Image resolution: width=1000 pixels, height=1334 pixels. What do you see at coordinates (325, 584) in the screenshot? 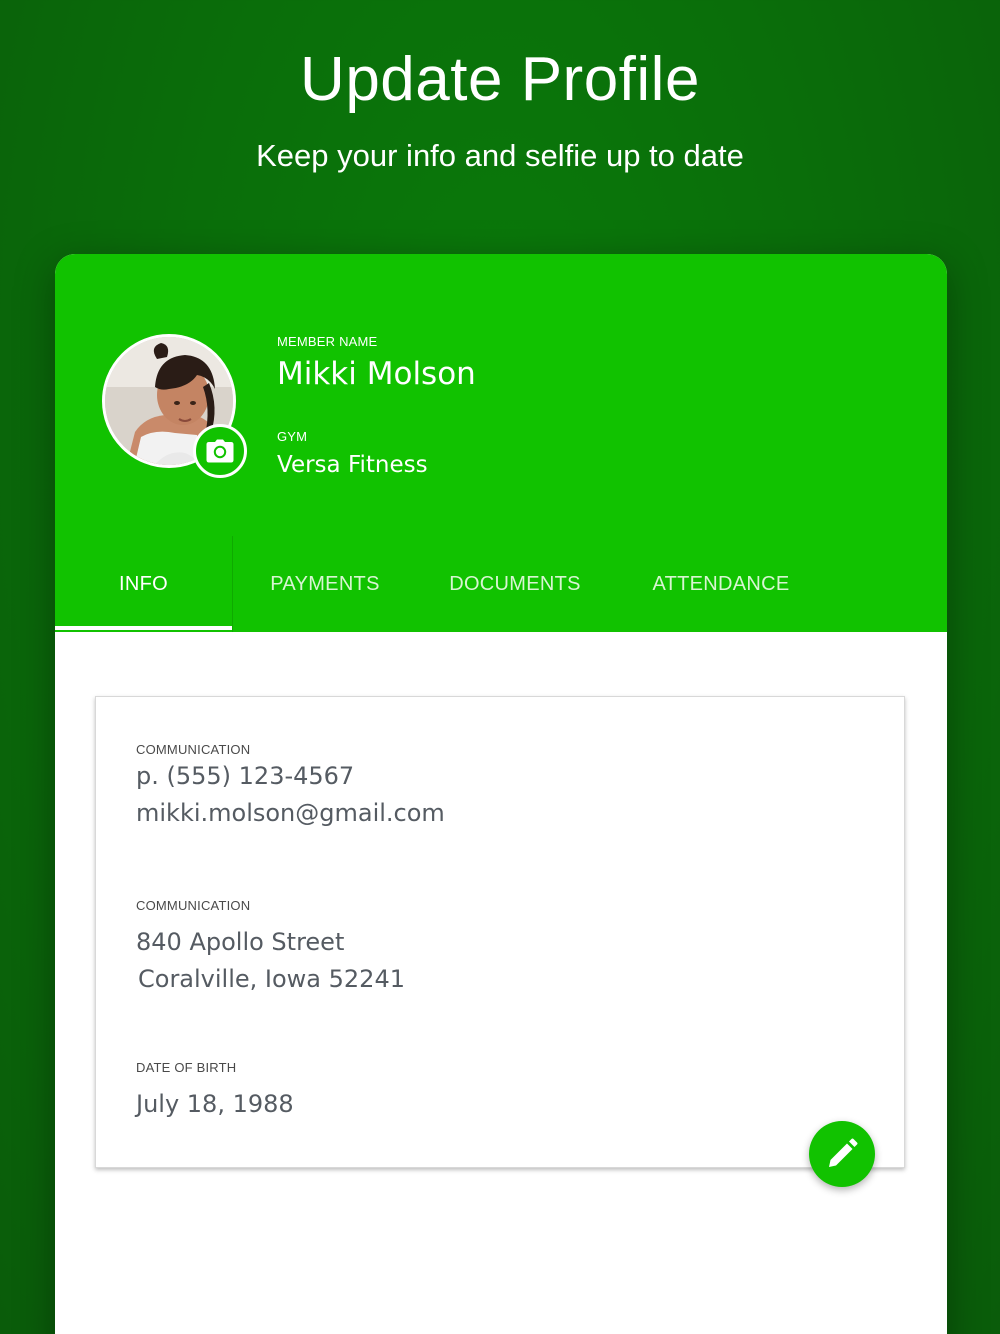
I see `tab-payments: PAYMENTS` at bounding box center [325, 584].